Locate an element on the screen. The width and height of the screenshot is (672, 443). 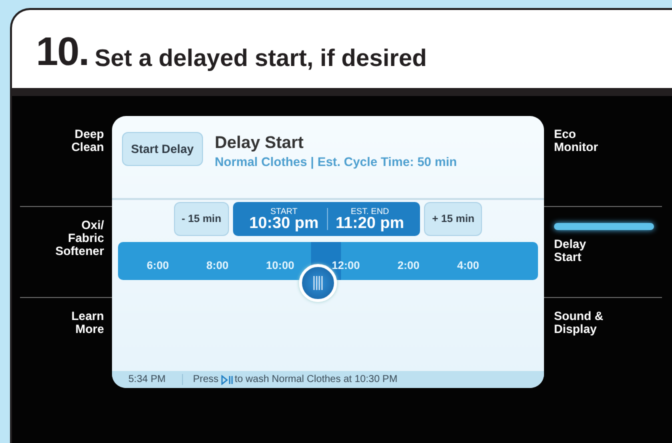
menu-item: Sound & Display is located at coordinates (608, 323).